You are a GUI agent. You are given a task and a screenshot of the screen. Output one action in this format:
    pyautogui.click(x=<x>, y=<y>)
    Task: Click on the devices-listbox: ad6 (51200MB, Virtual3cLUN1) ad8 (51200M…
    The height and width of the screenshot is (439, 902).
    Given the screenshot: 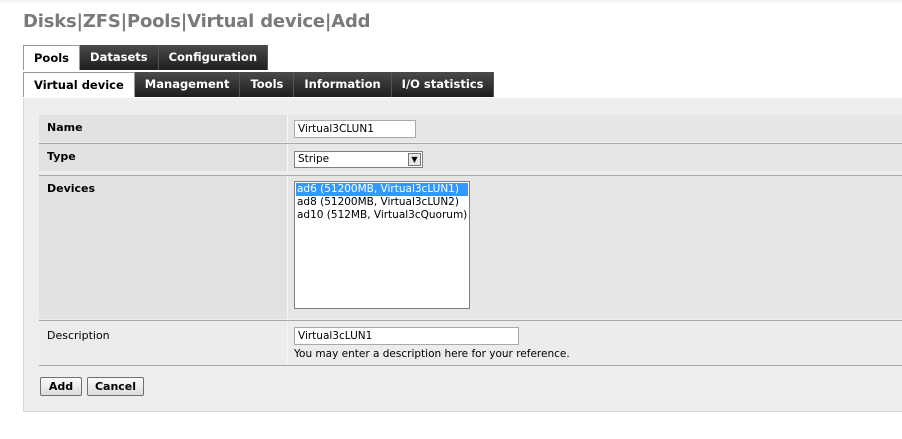 What is the action you would take?
    pyautogui.click(x=382, y=245)
    